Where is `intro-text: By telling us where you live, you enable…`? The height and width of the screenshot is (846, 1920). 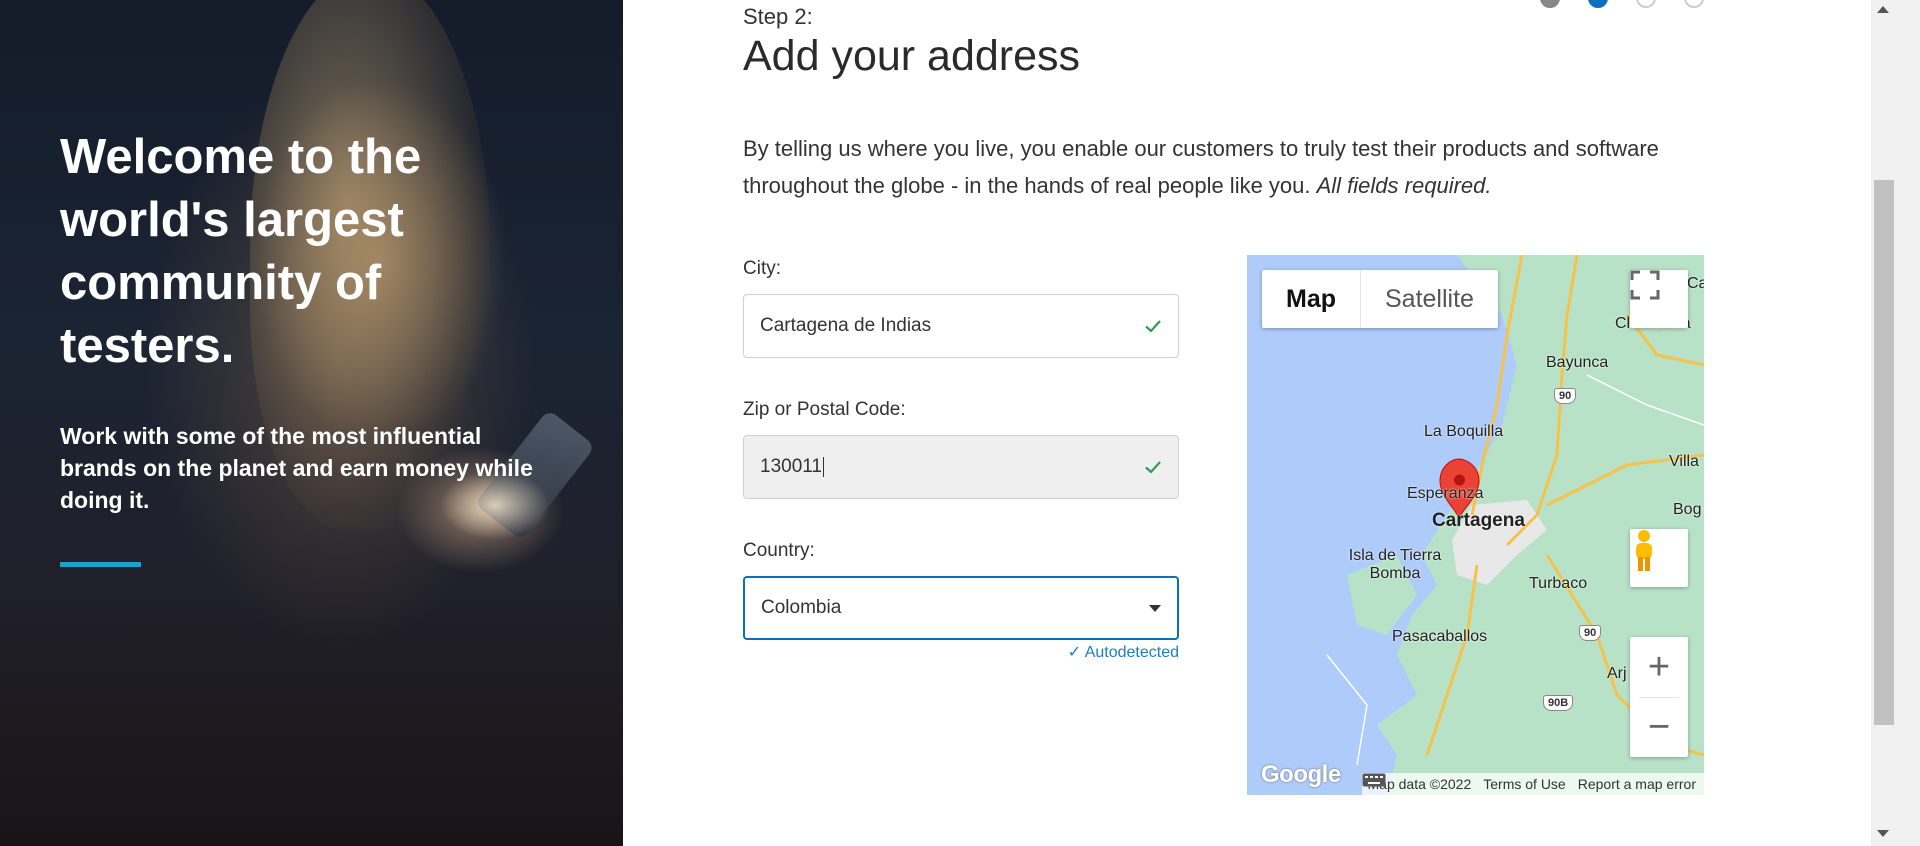 intro-text: By telling us where you live, you enable… is located at coordinates (1223, 167).